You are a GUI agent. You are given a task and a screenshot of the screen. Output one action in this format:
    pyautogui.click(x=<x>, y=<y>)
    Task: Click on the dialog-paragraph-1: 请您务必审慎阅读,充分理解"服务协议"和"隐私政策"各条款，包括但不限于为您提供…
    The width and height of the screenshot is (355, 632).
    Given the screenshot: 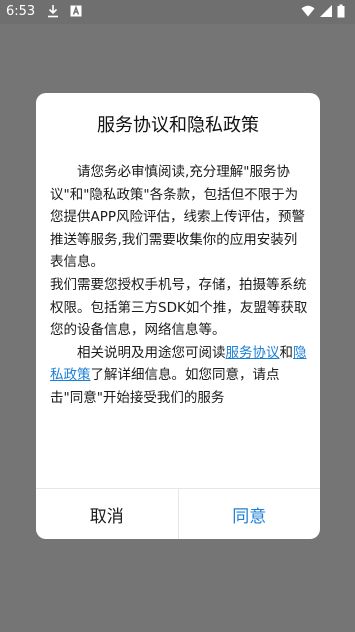 What is the action you would take?
    pyautogui.click(x=178, y=217)
    